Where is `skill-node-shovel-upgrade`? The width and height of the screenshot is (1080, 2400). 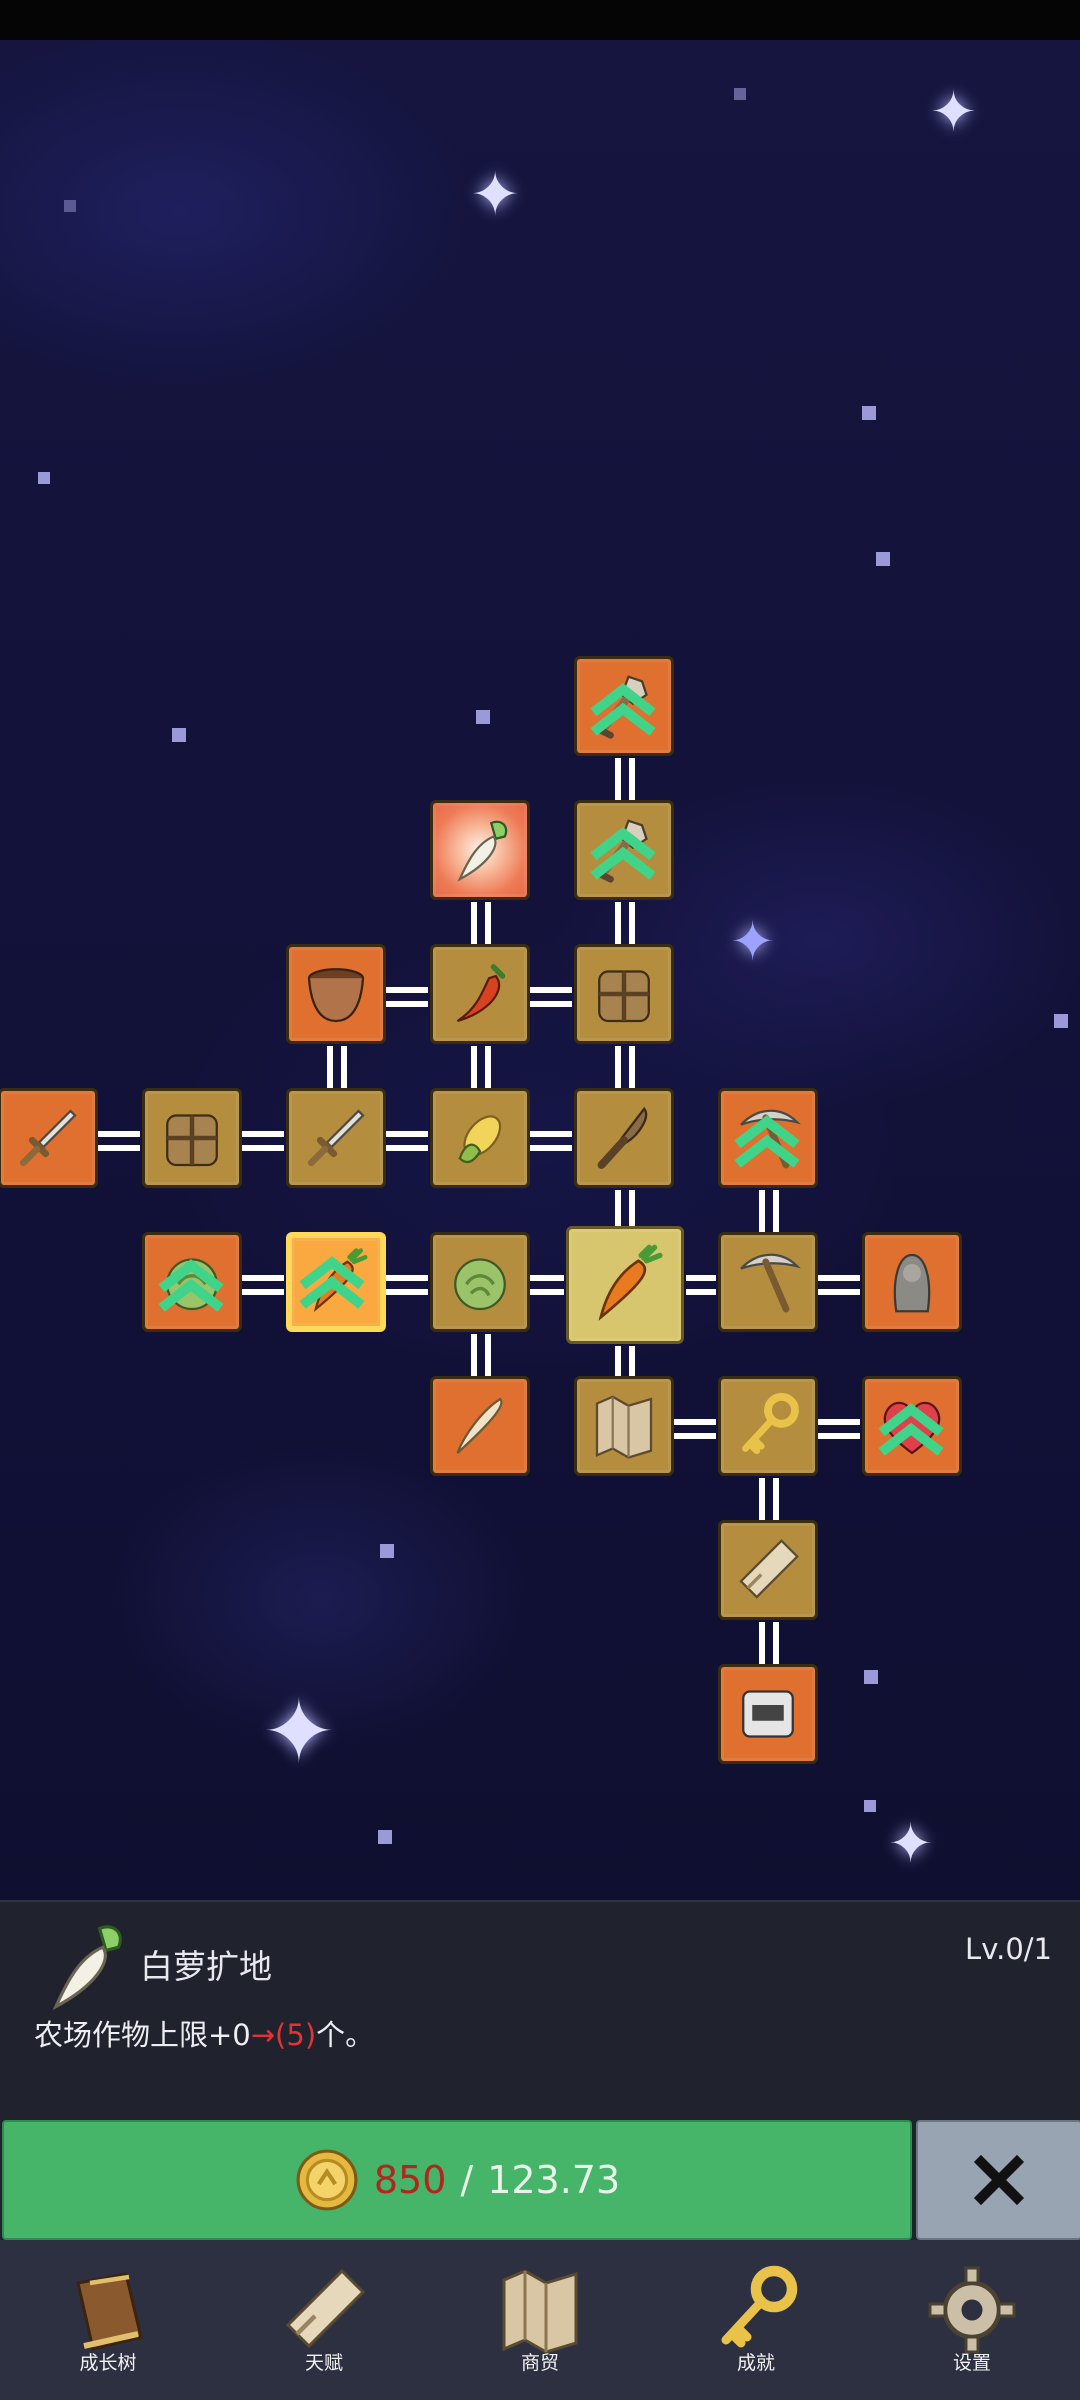
skill-node-shovel-upgrade is located at coordinates (624, 706).